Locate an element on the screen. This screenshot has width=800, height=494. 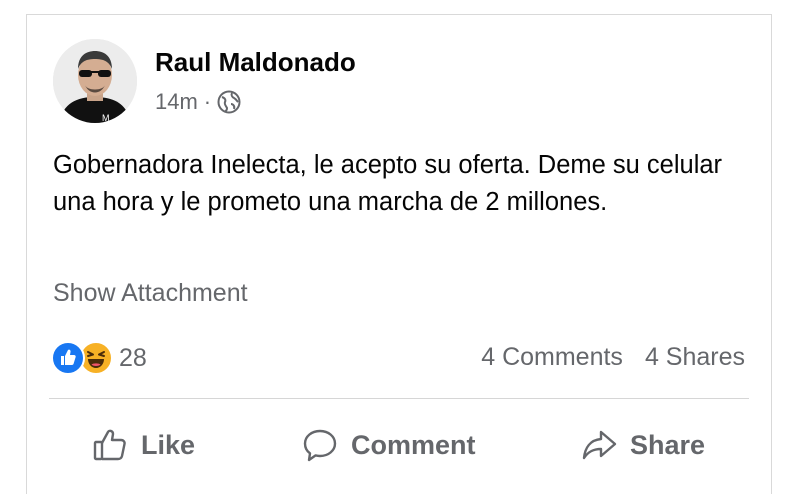
like-button: Like is located at coordinates (143, 445).